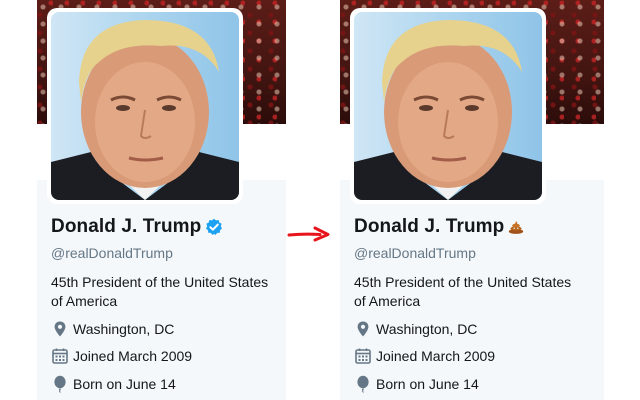 The height and width of the screenshot is (400, 640). I want to click on poop-emoji-icon, so click(516, 227).